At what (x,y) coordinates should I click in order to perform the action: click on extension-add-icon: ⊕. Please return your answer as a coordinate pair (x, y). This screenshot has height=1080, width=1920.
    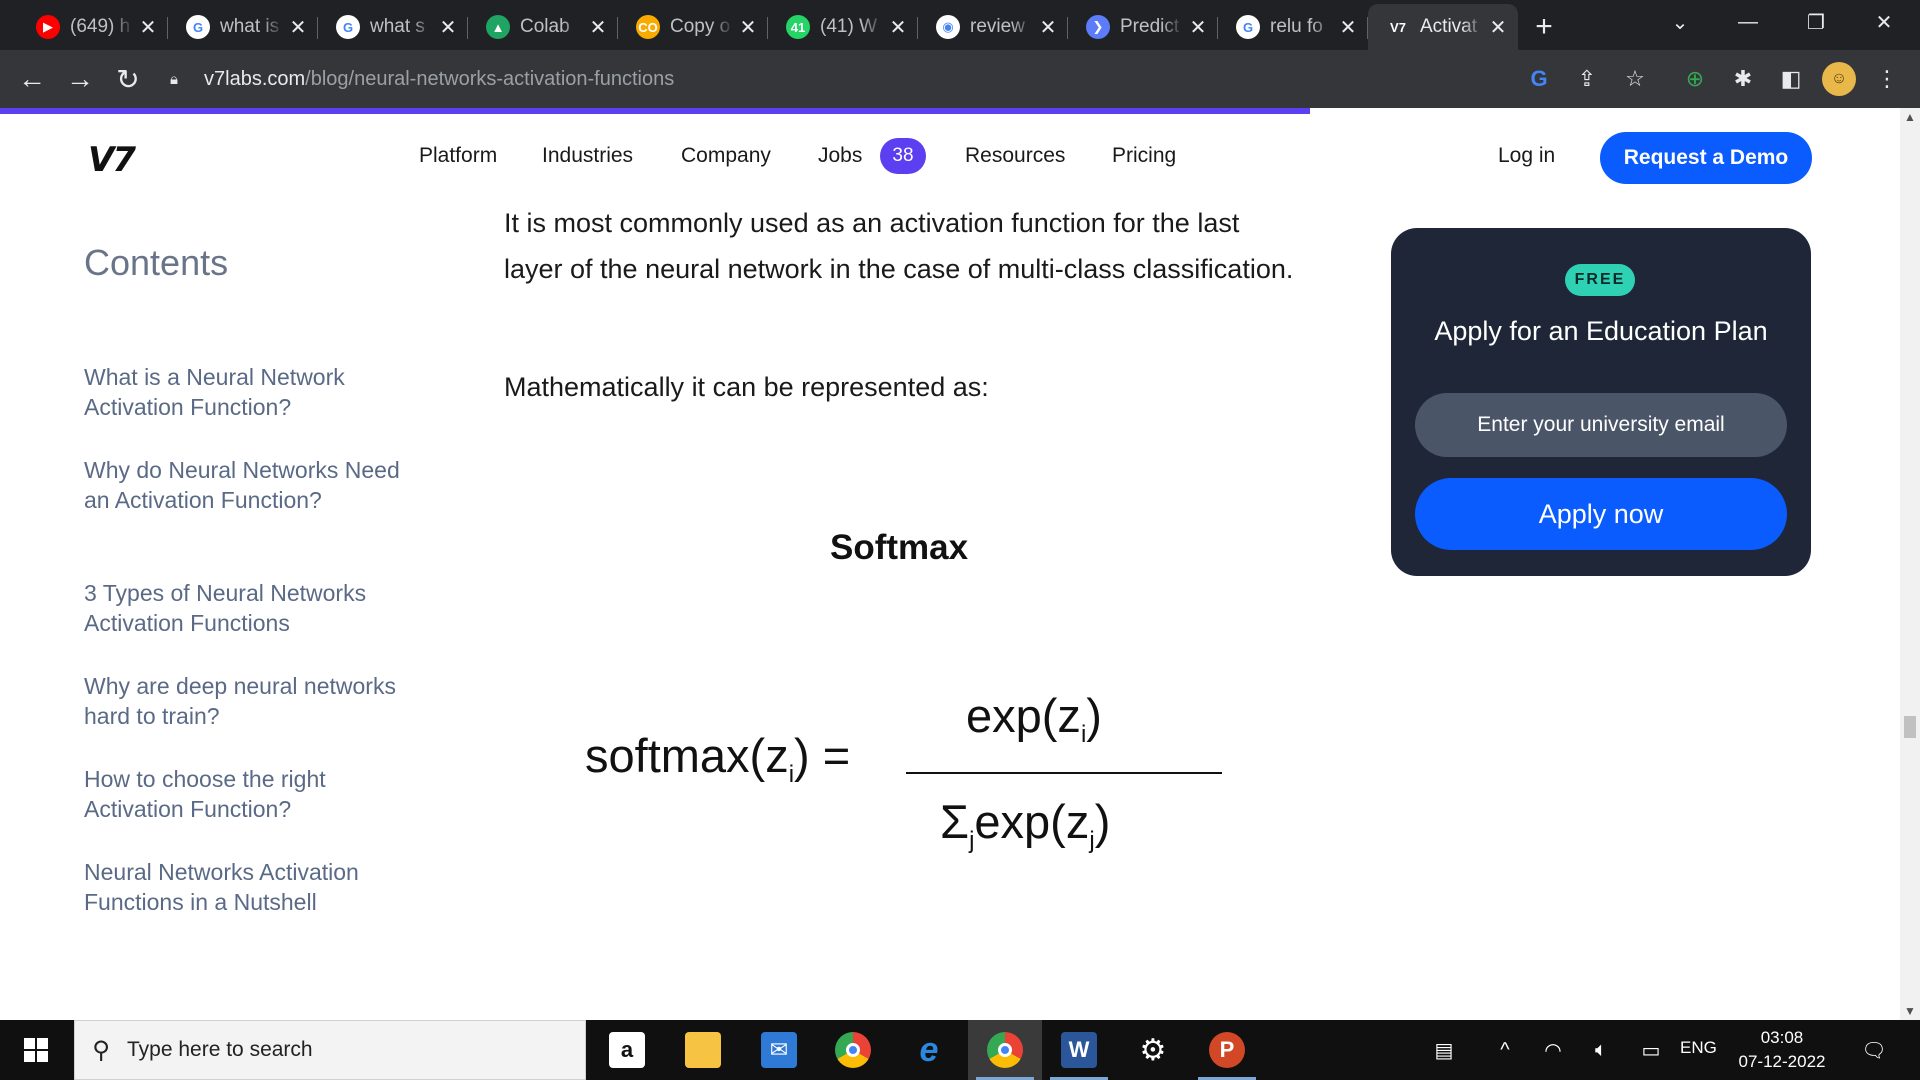
    Looking at the image, I should click on (1695, 79).